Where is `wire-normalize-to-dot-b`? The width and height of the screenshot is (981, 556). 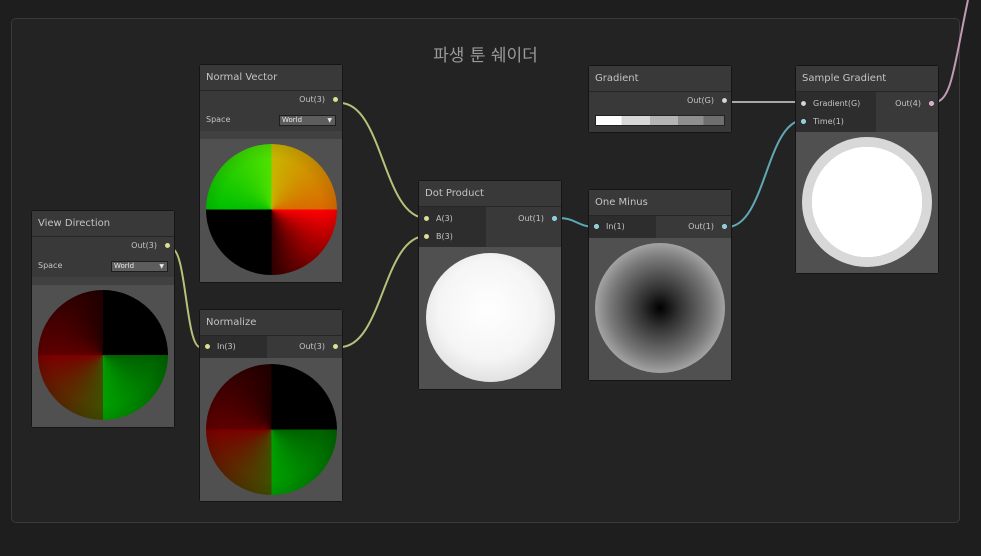 wire-normalize-to-dot-b is located at coordinates (383, 291).